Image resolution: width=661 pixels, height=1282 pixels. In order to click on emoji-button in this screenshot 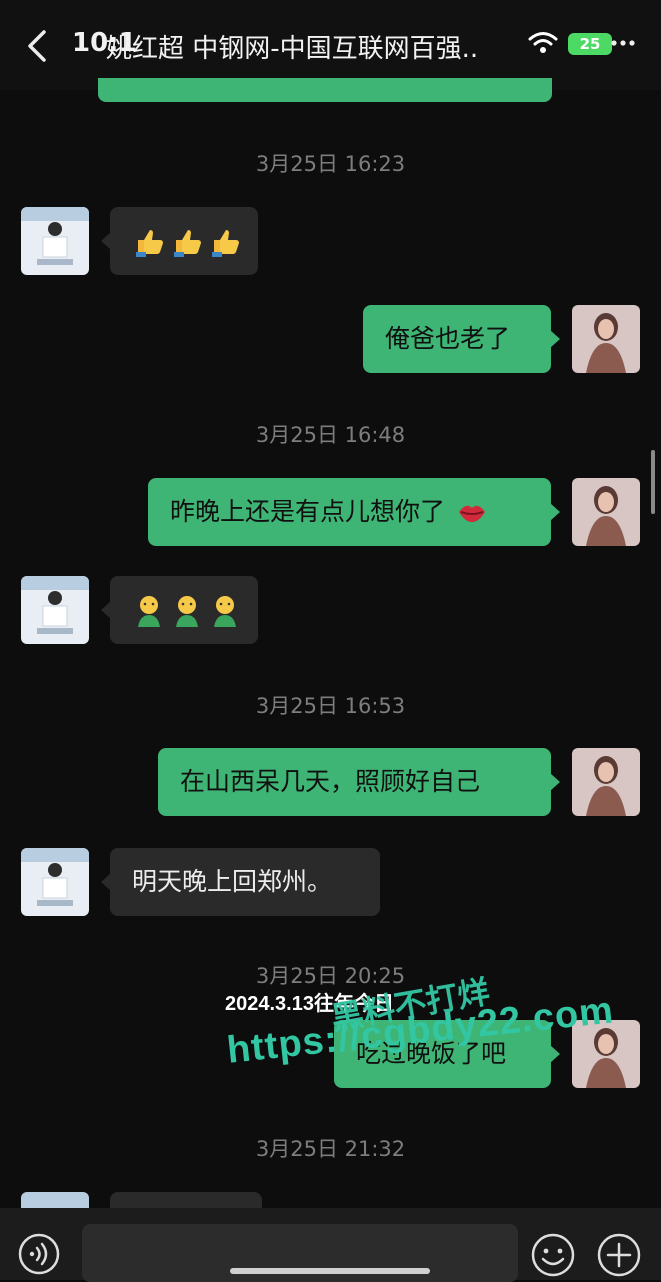, I will do `click(553, 1255)`.